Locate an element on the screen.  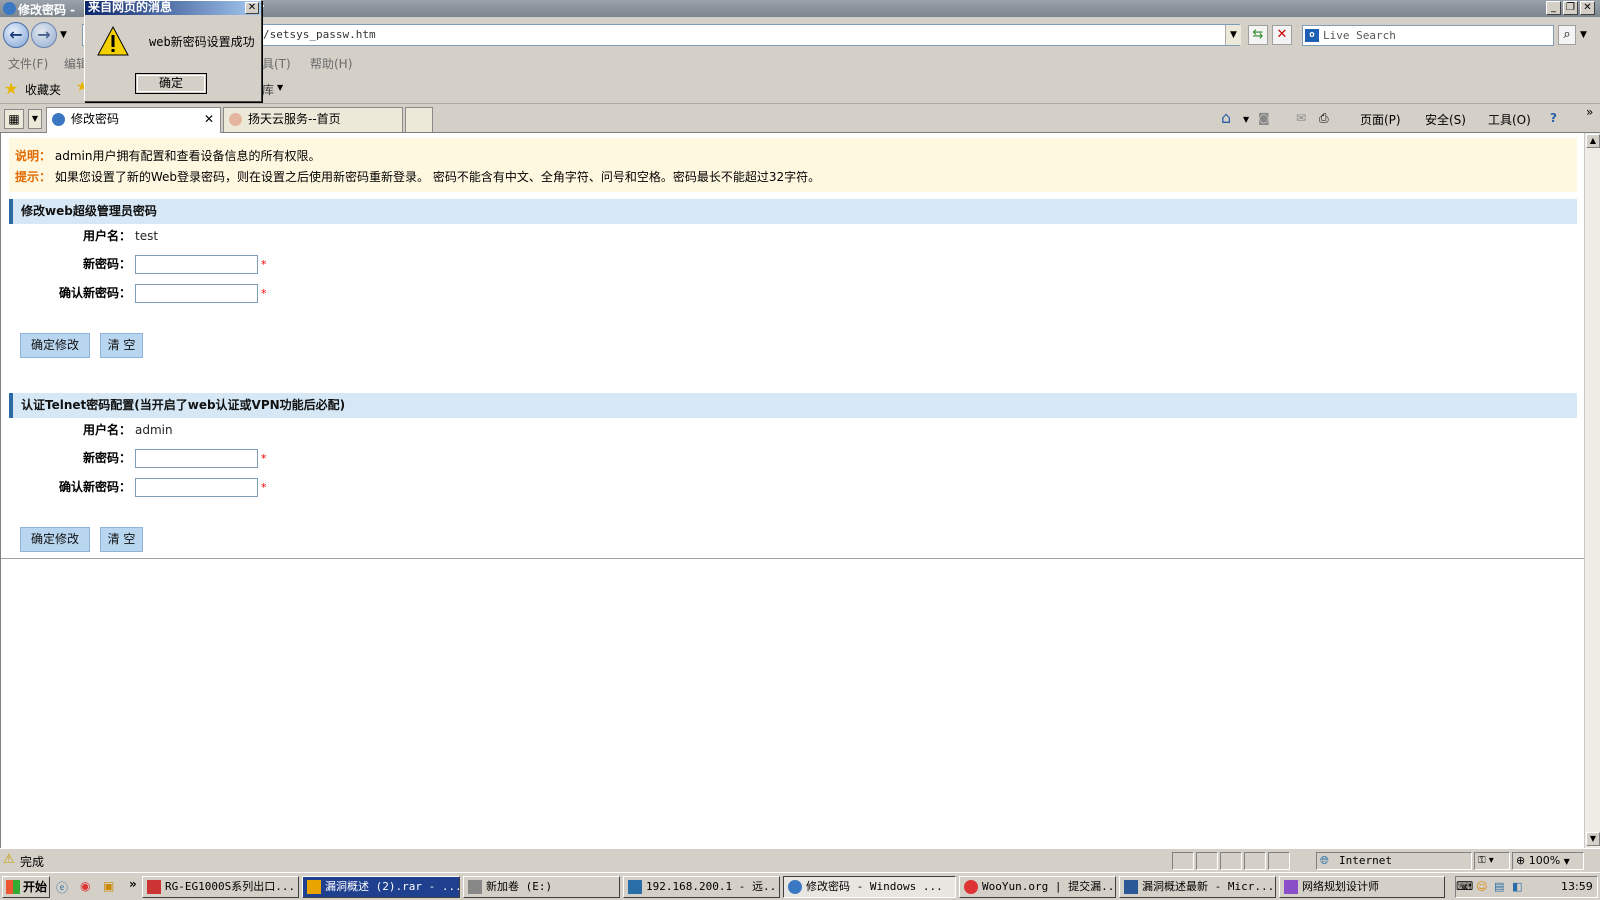
network-icon: ▤ is located at coordinates (1499, 887).